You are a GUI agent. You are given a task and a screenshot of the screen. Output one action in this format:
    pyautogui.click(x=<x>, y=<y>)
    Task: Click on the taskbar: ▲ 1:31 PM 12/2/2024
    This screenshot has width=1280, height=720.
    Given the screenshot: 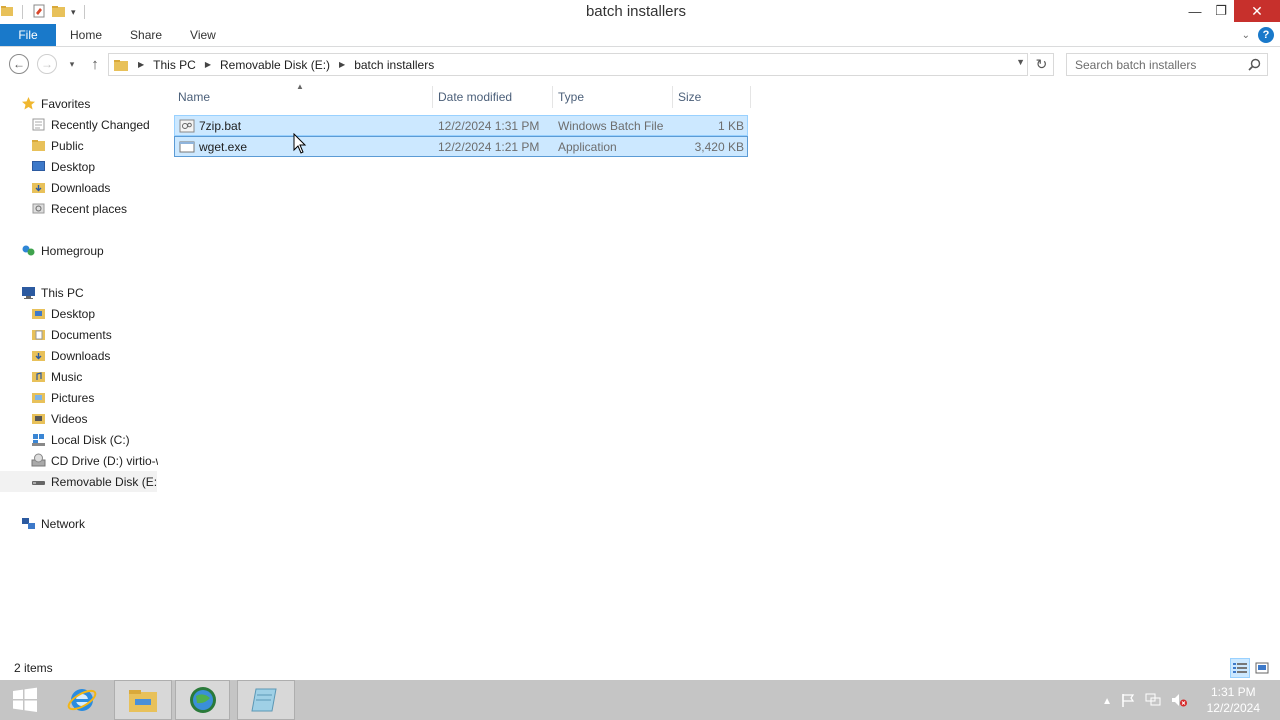 What is the action you would take?
    pyautogui.click(x=640, y=700)
    